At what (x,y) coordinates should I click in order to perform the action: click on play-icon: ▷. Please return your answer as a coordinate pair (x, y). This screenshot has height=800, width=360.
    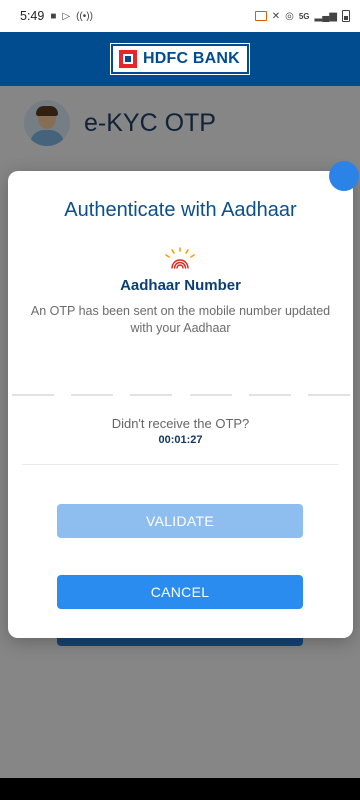
    Looking at the image, I should click on (66, 16).